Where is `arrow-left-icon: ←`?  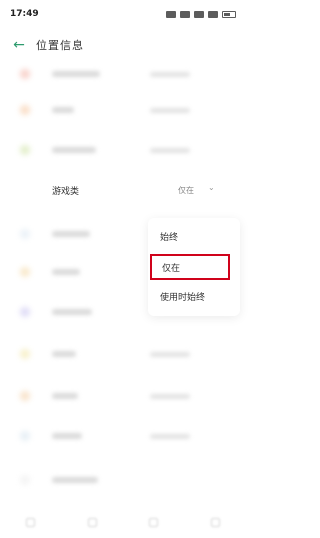 arrow-left-icon: ← is located at coordinates (19, 45).